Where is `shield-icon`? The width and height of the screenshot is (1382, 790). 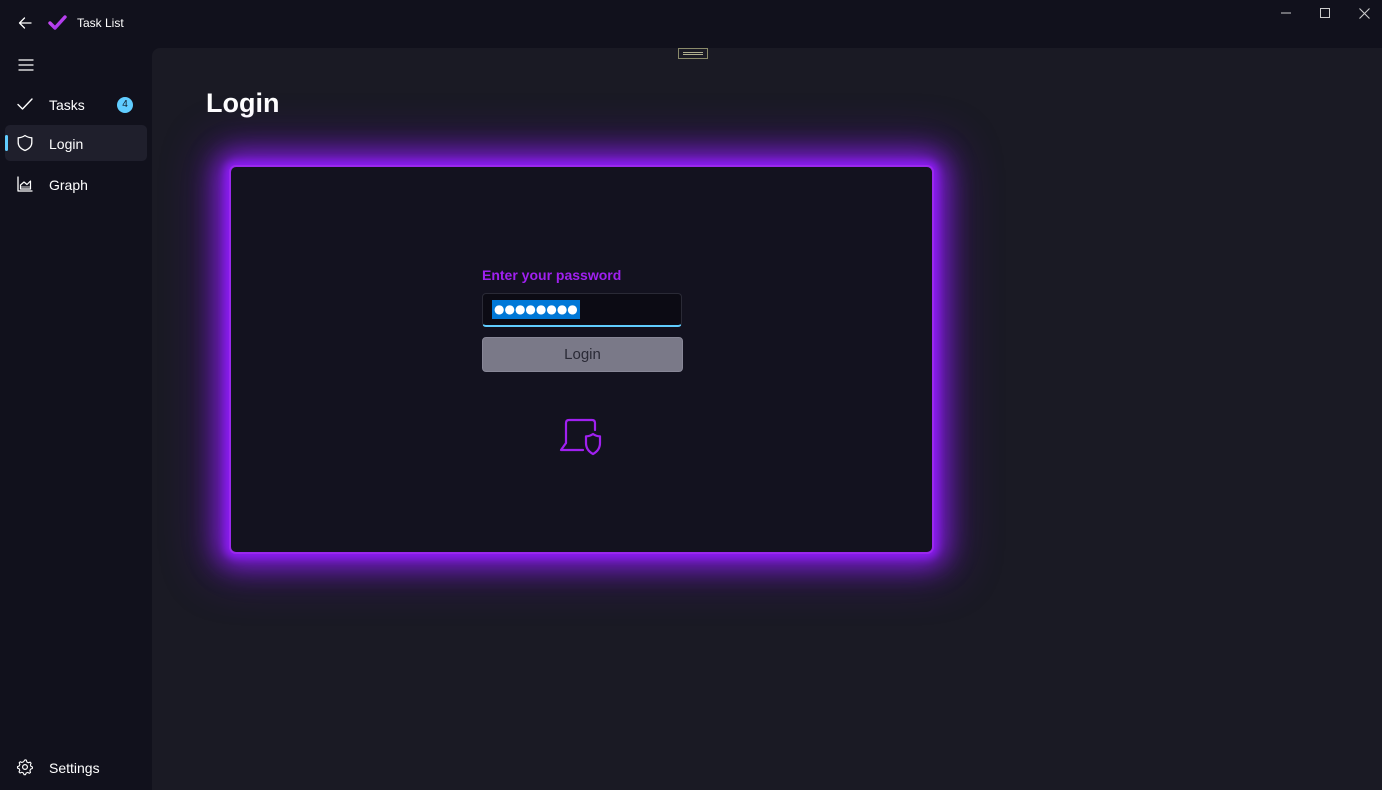 shield-icon is located at coordinates (25, 143).